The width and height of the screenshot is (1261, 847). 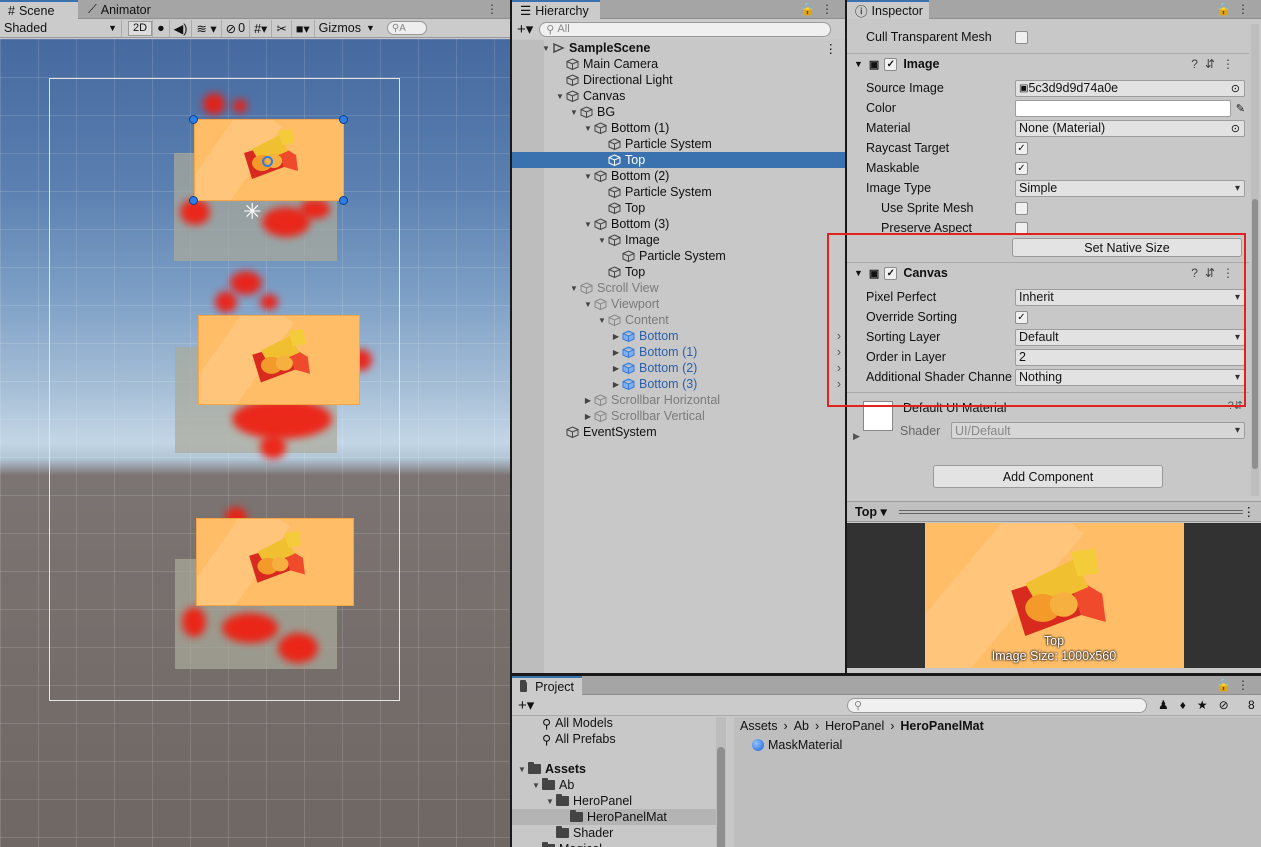 I want to click on object-field: ▣ 5c3d9d9d74a0e ⊙, so click(x=1130, y=88).